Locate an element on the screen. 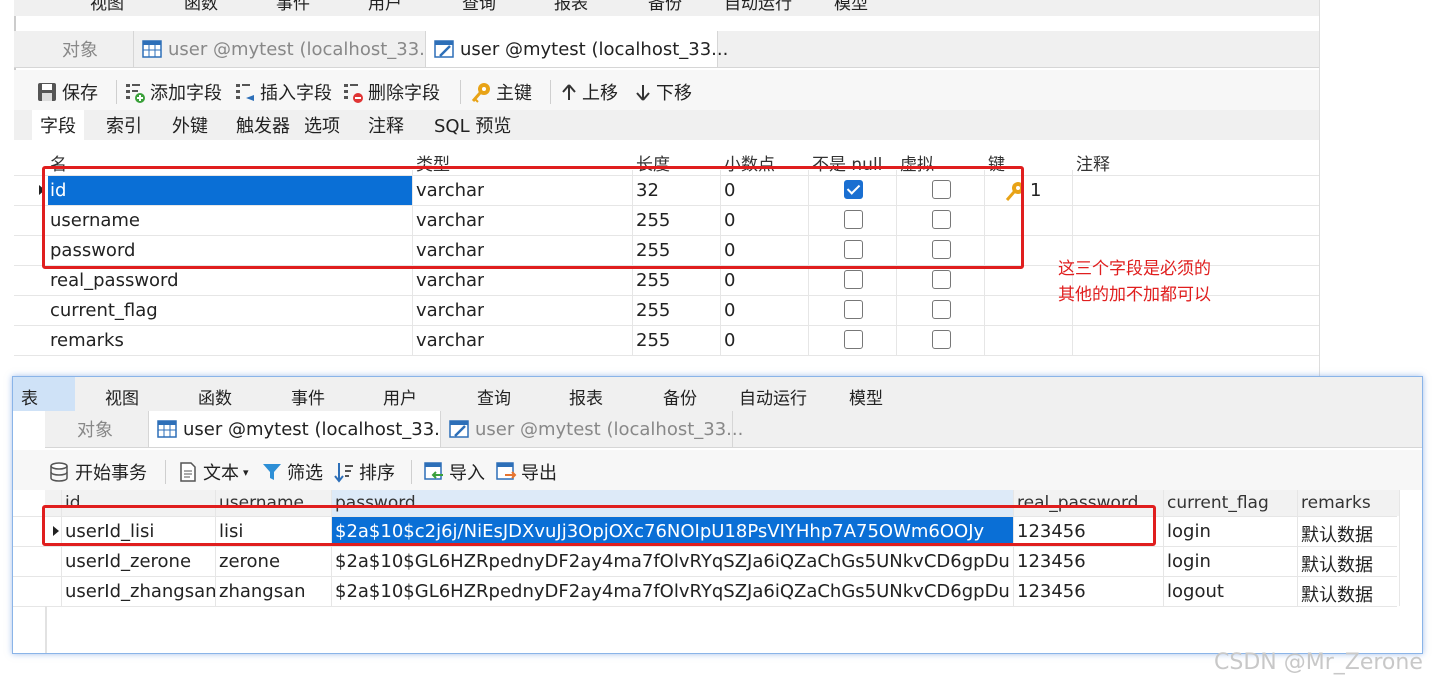  export-label: 导出 is located at coordinates (539, 473).